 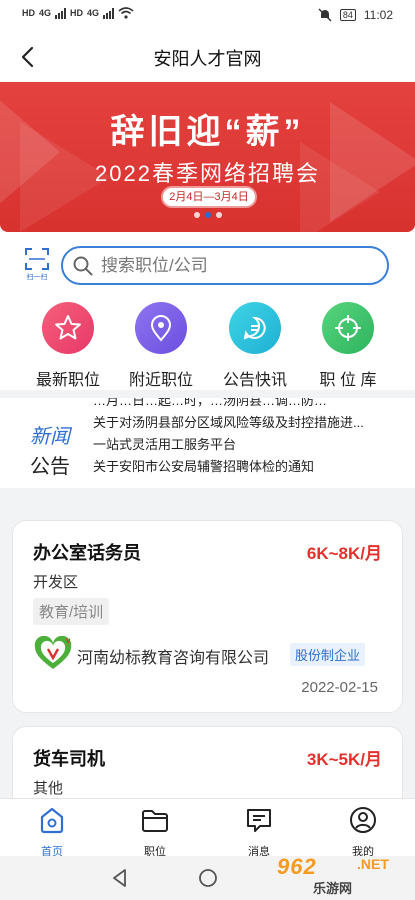 What do you see at coordinates (61, 13) in the screenshot?
I see `signal-icon` at bounding box center [61, 13].